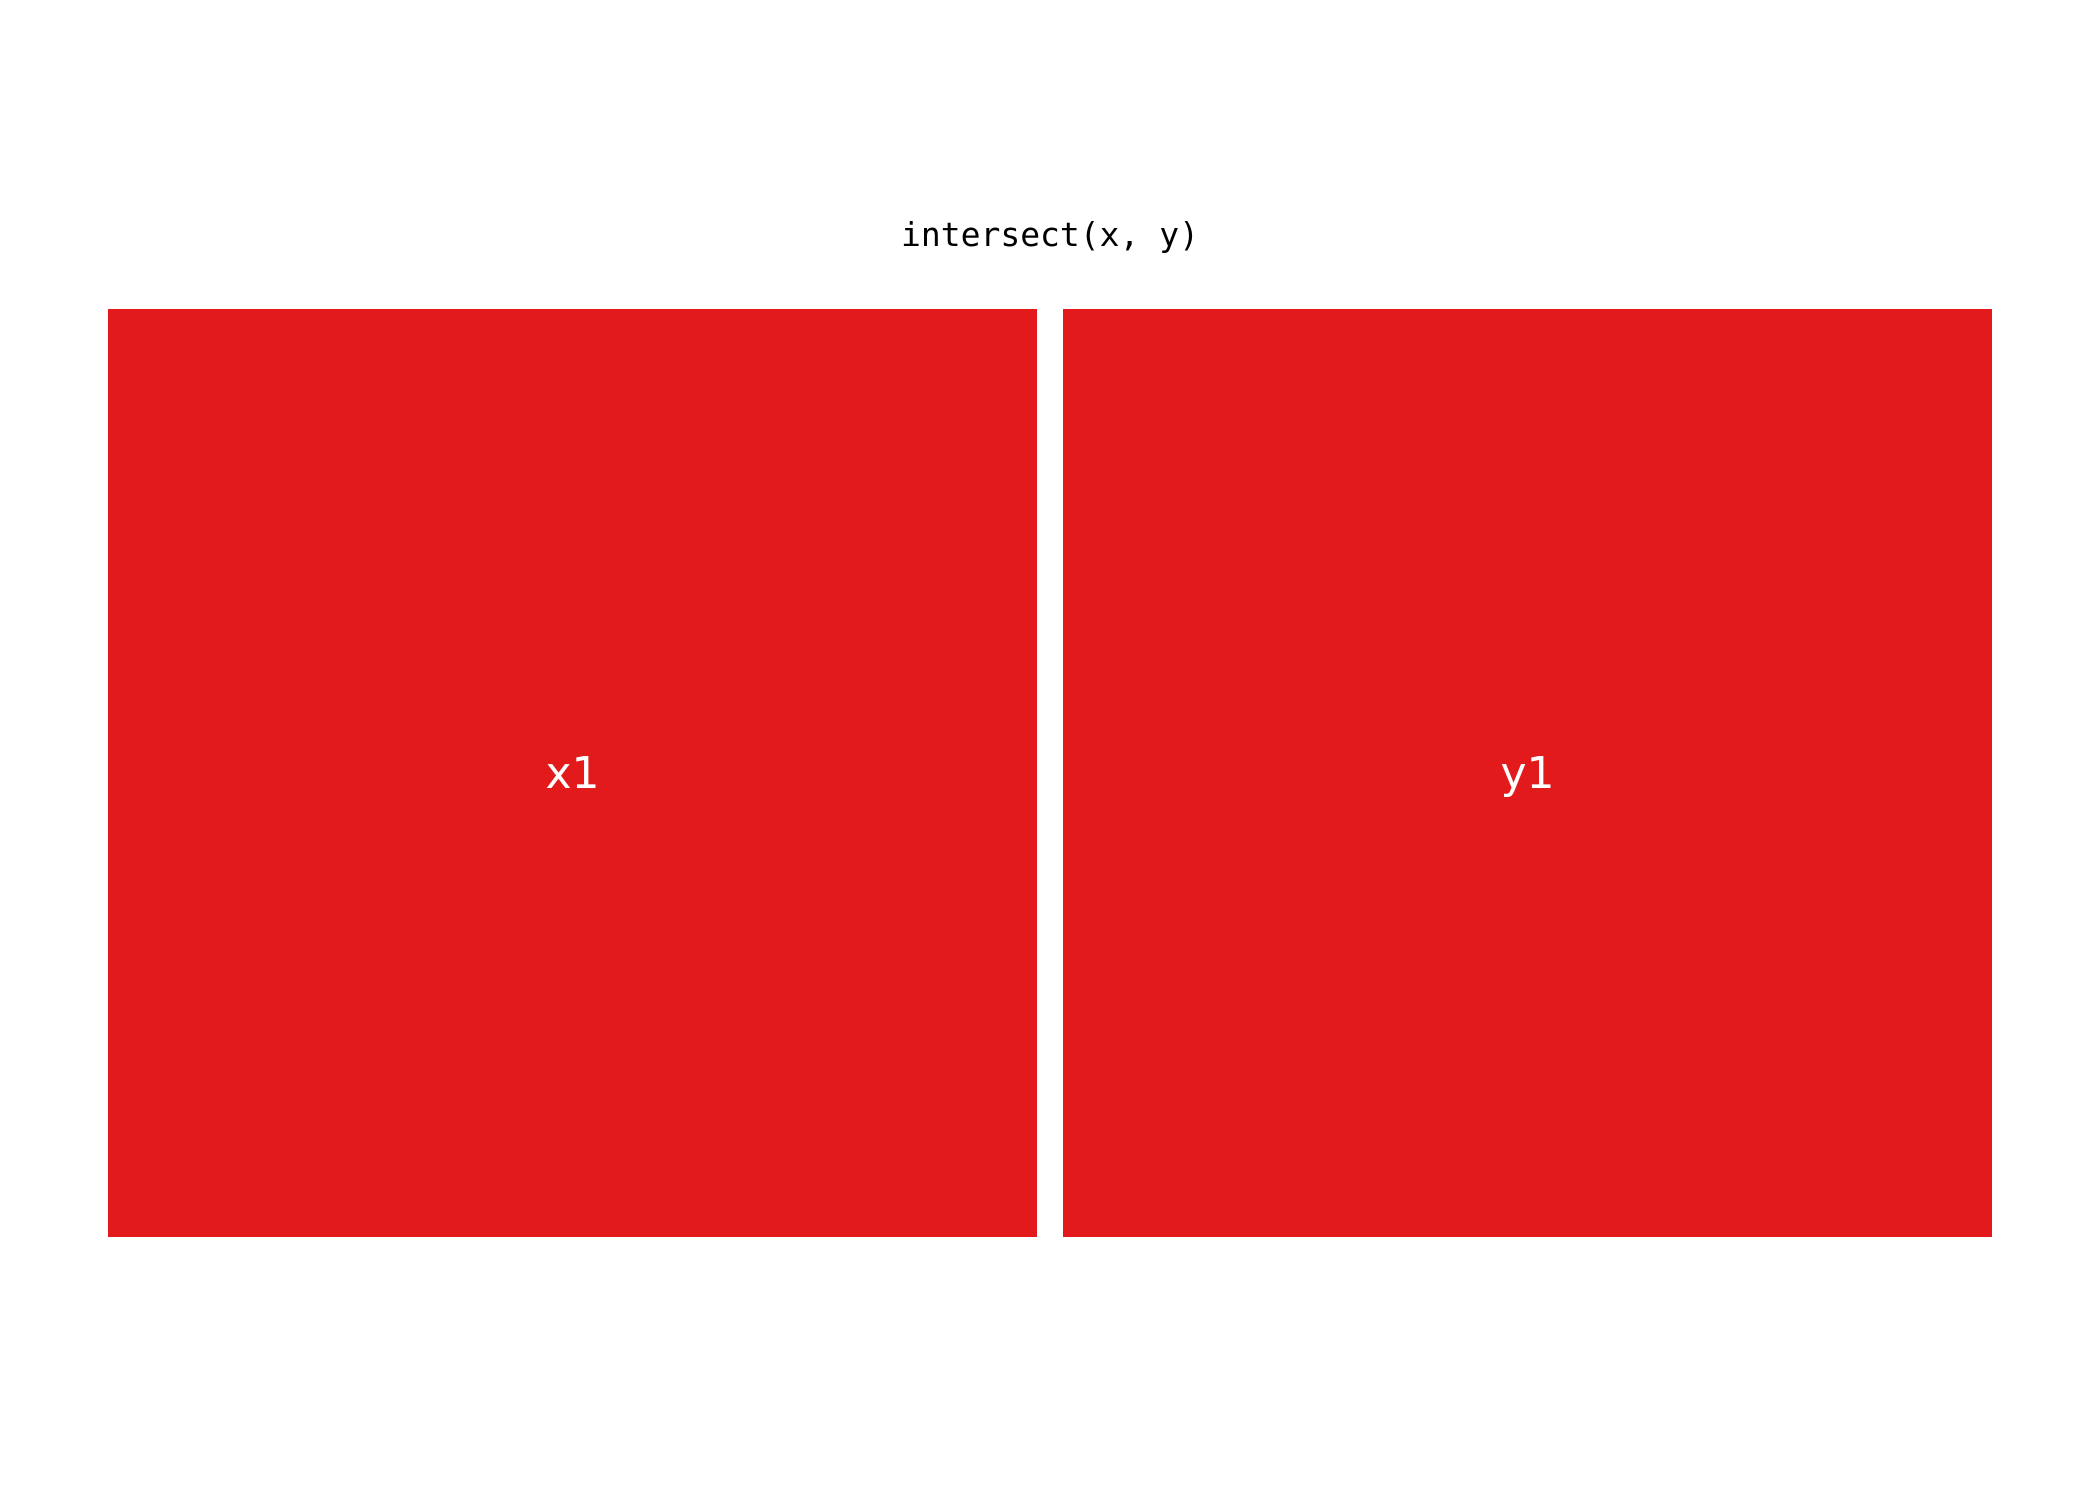 The width and height of the screenshot is (2100, 1499). I want to click on panel-x-label: x1, so click(572, 773).